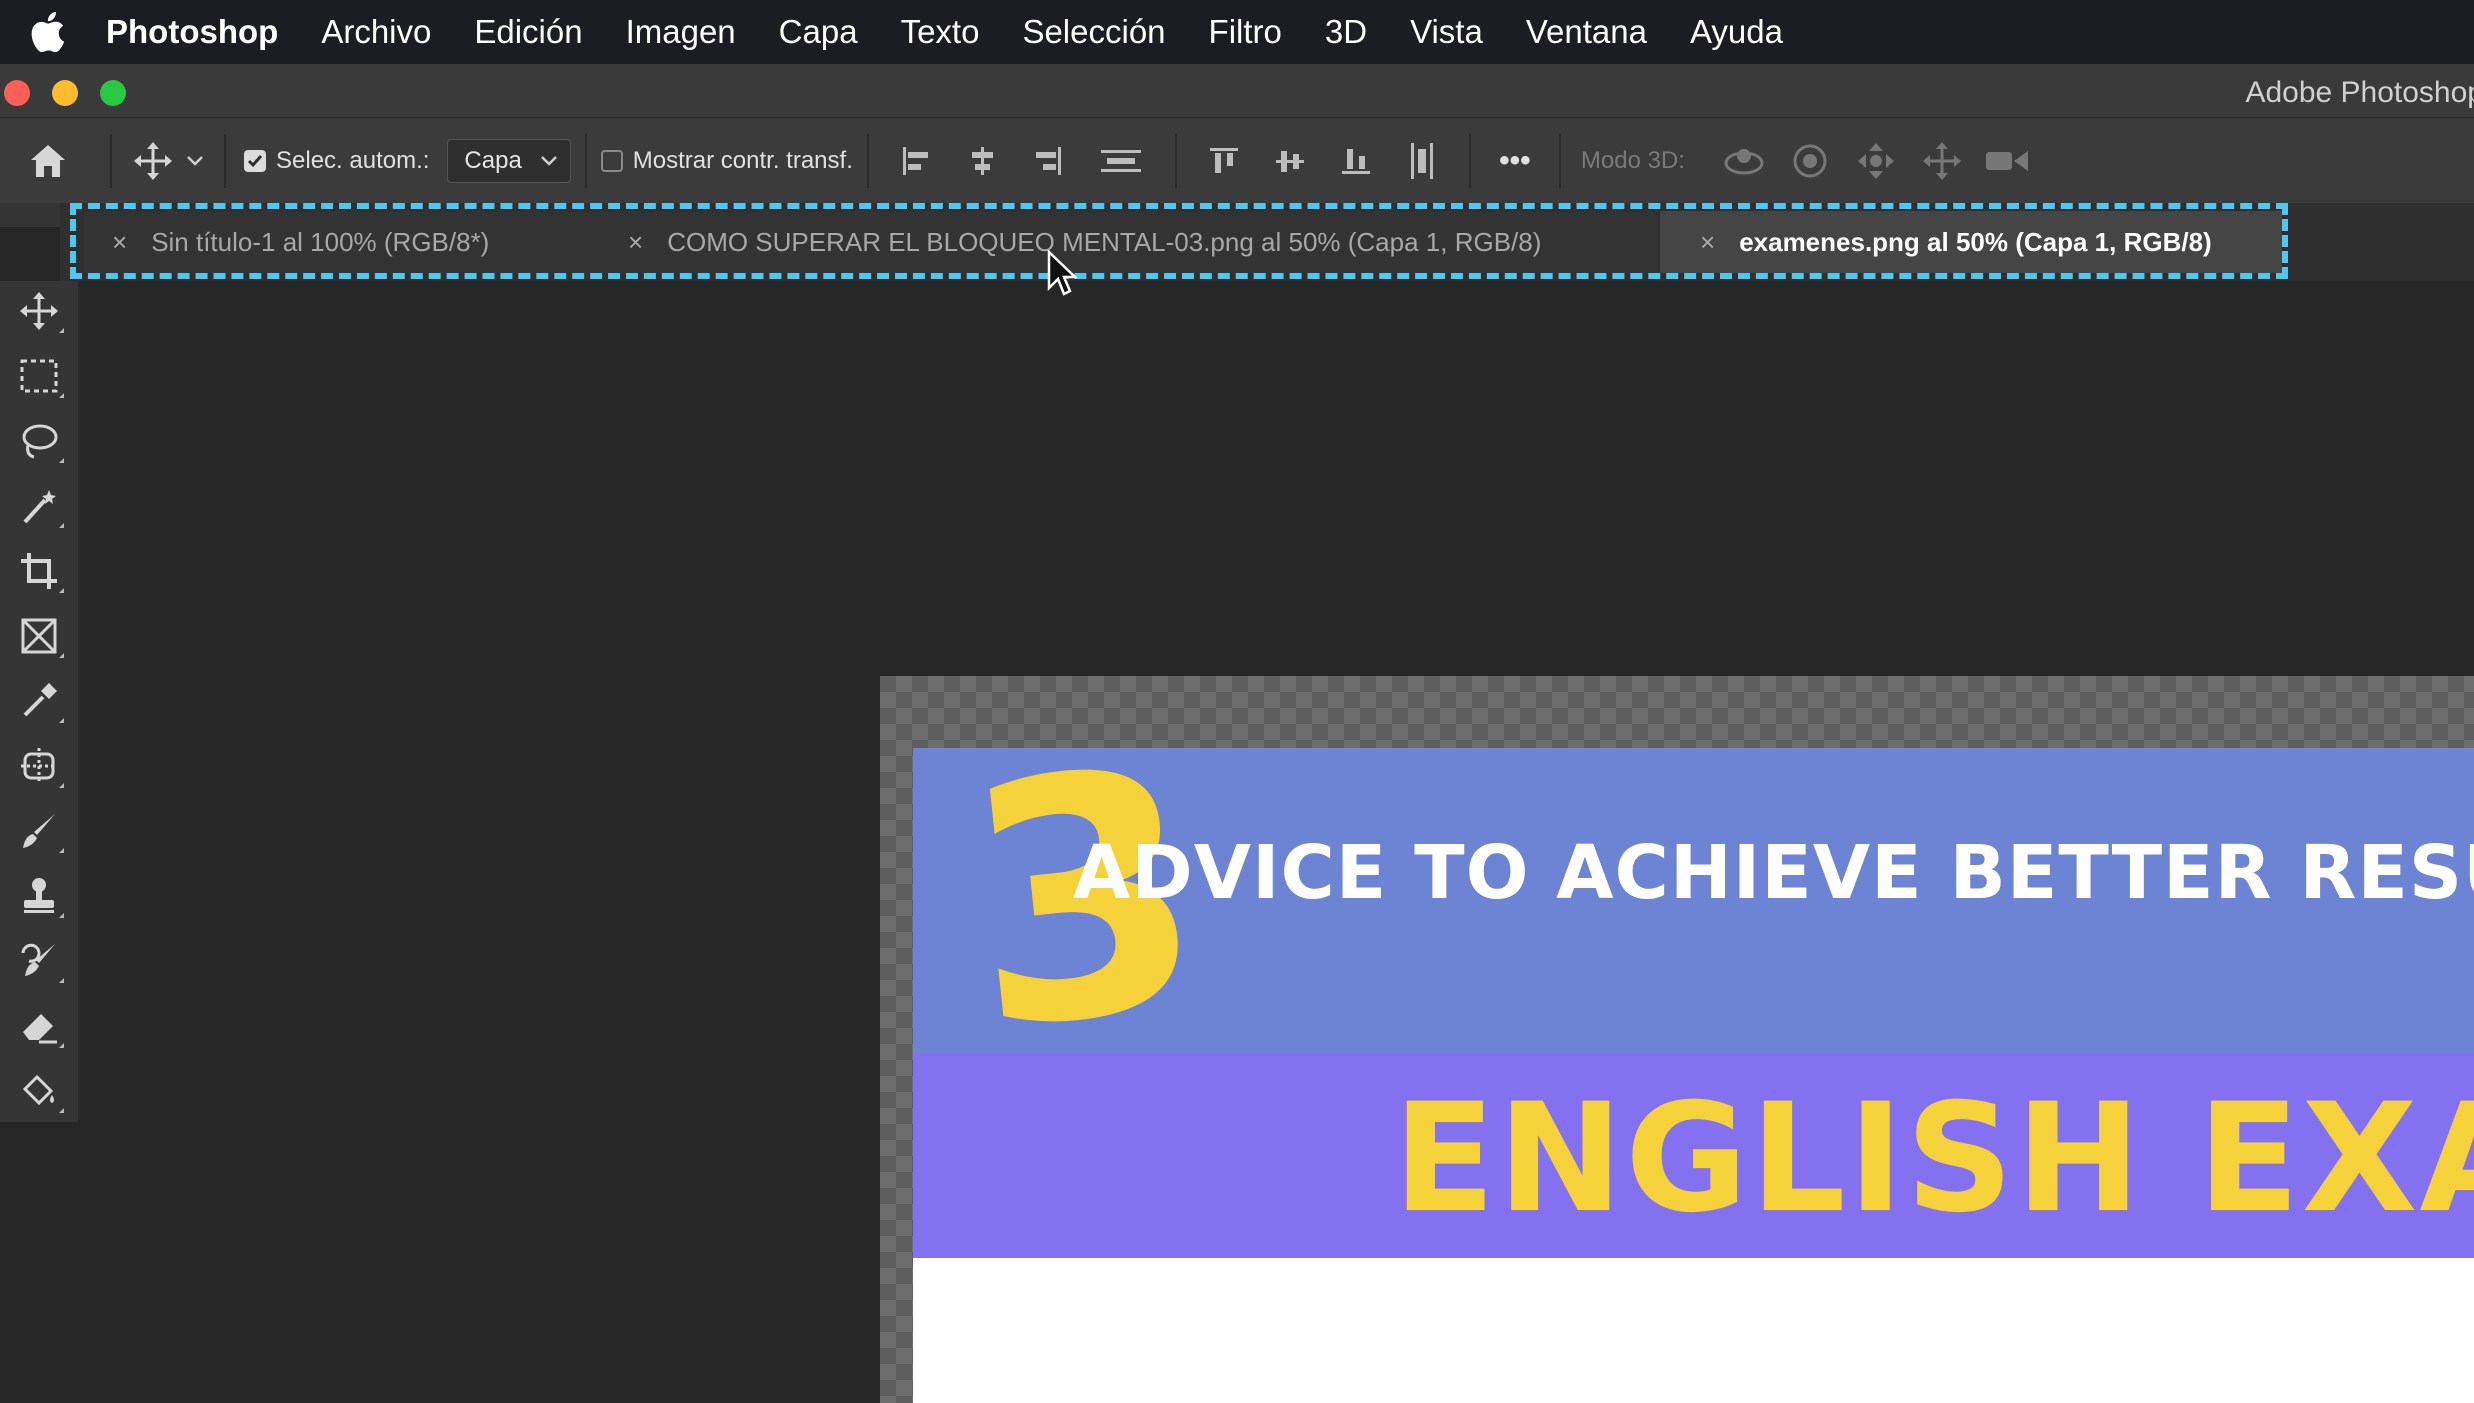 This screenshot has width=2474, height=1403. I want to click on paint-bucket-tool, so click(39, 1091).